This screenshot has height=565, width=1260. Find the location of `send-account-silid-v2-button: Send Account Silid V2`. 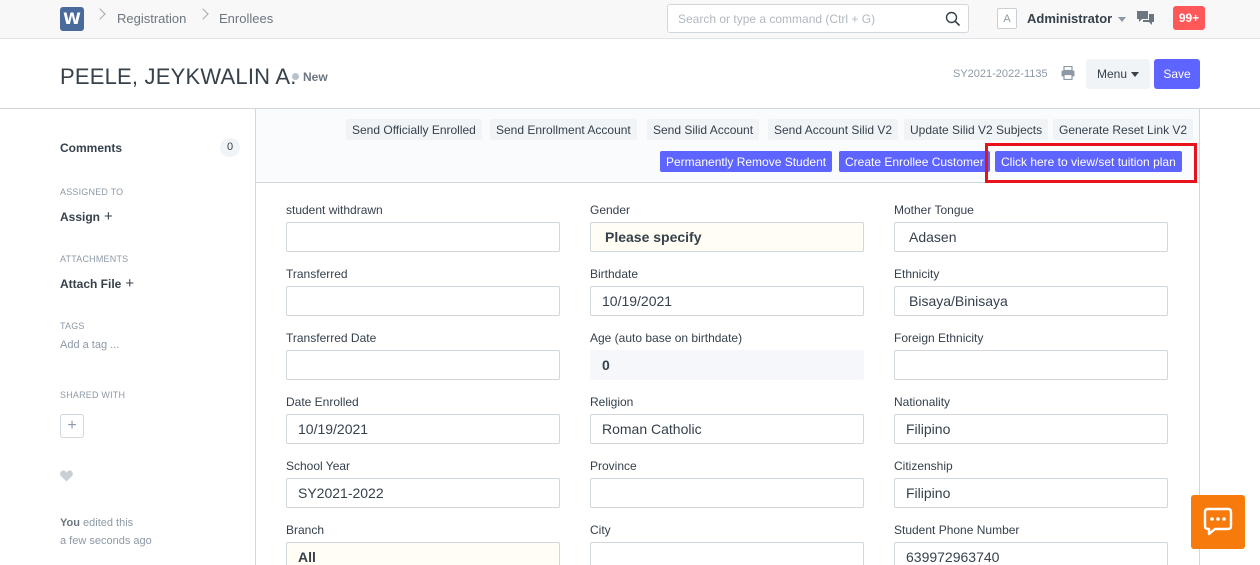

send-account-silid-v2-button: Send Account Silid V2 is located at coordinates (833, 129).